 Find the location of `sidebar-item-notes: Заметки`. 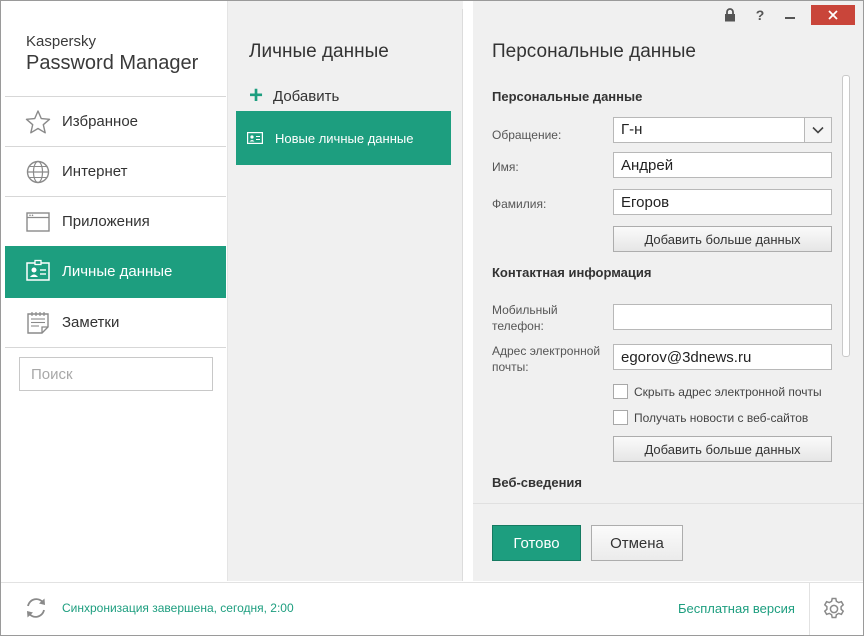

sidebar-item-notes: Заметки is located at coordinates (115, 323).